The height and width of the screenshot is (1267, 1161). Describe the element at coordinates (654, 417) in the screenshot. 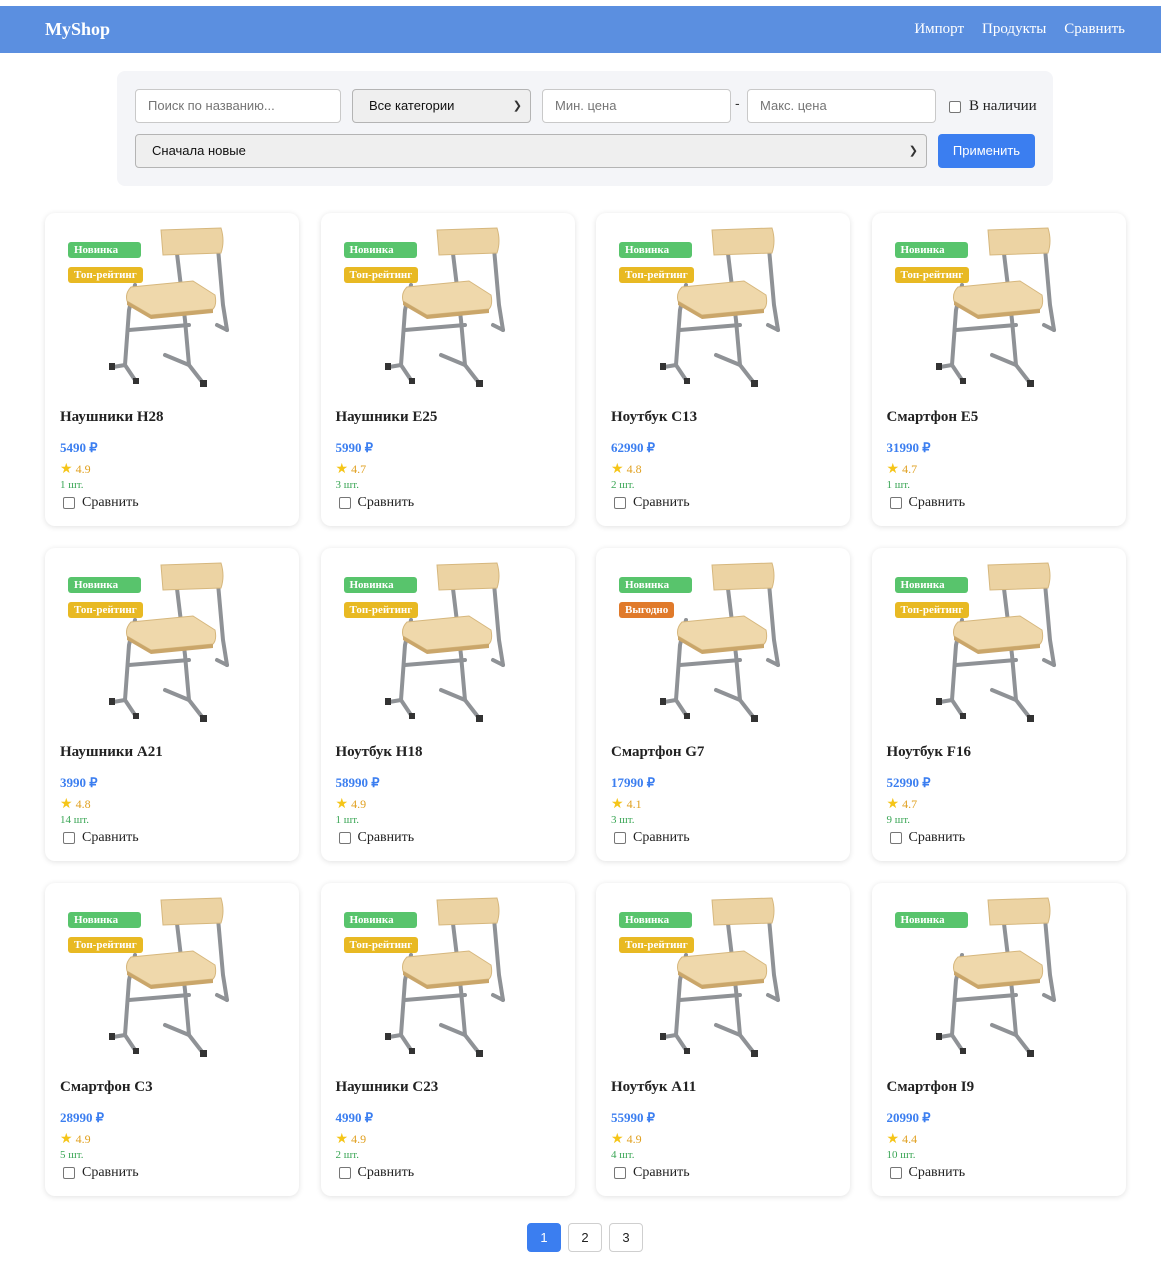

I see `product-name: Ноутбук C13` at that location.